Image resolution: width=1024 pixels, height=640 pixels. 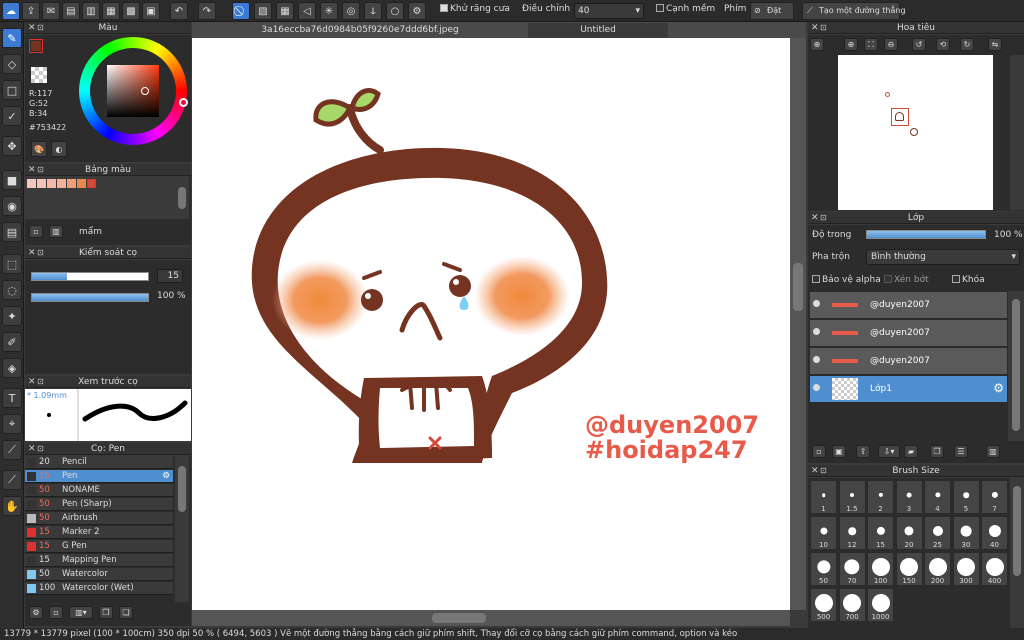 I want to click on new-page-icon: ▫, so click(x=36, y=231).